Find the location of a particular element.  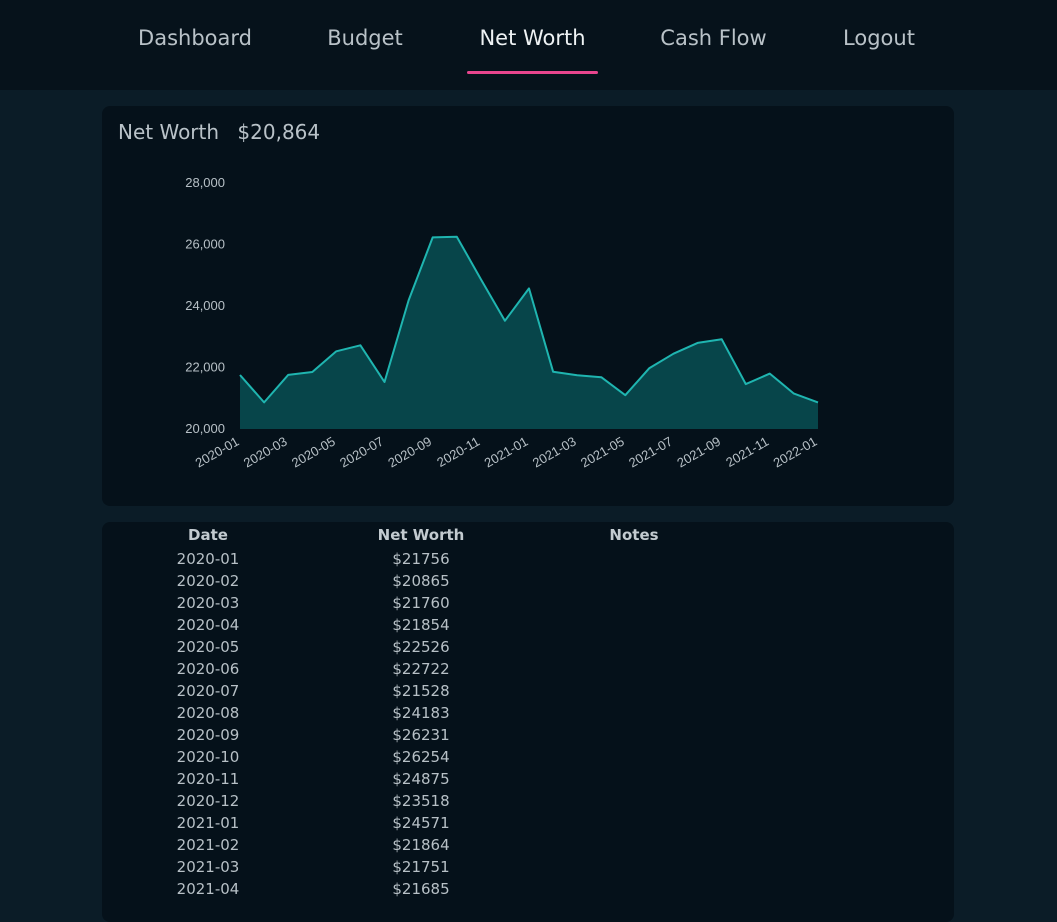

table-row: 2020-10 $26254 is located at coordinates (528, 757).